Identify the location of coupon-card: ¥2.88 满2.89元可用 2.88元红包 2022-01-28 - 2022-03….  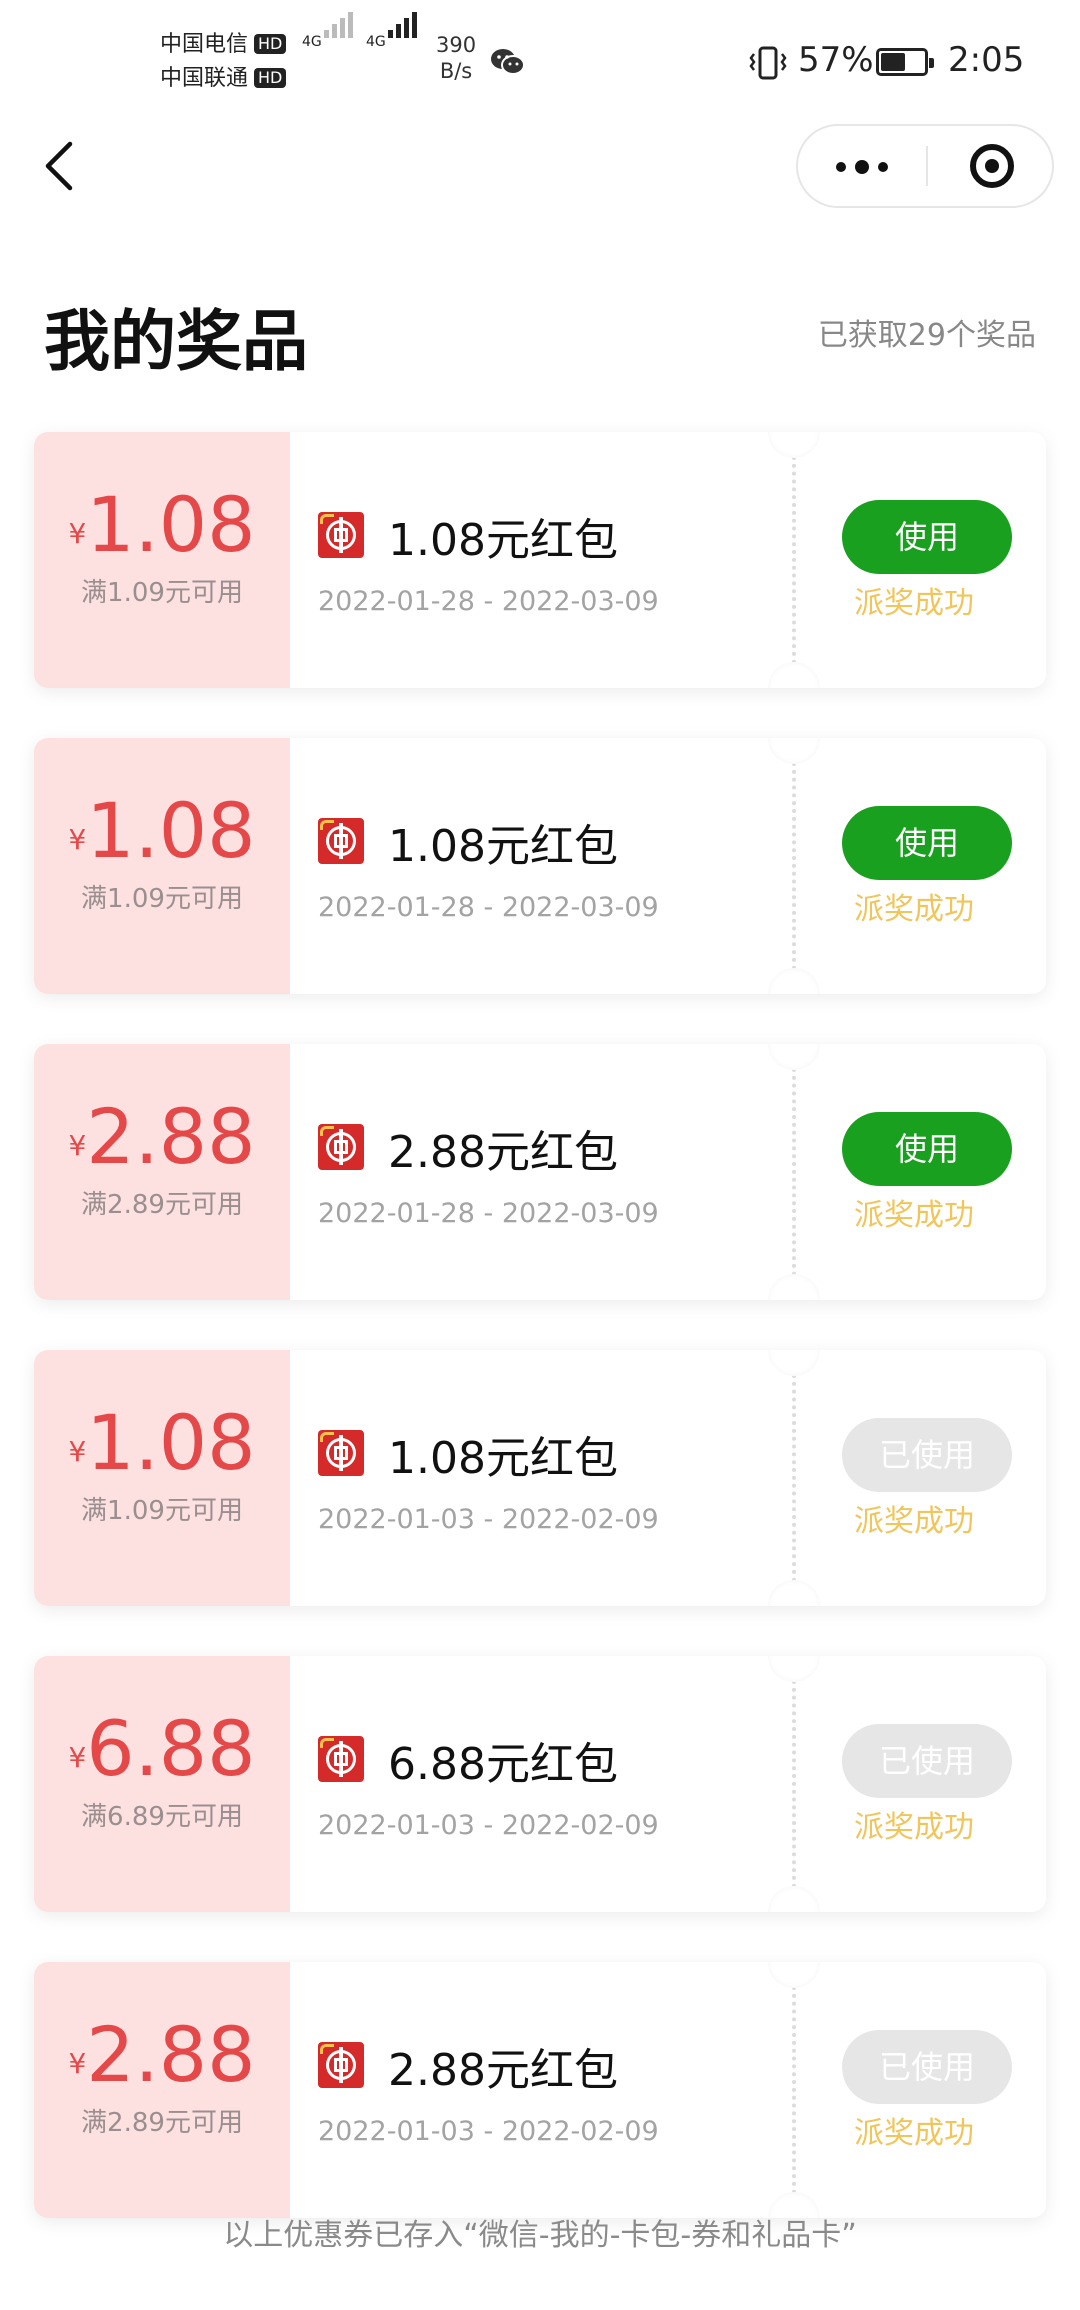
(540, 1172).